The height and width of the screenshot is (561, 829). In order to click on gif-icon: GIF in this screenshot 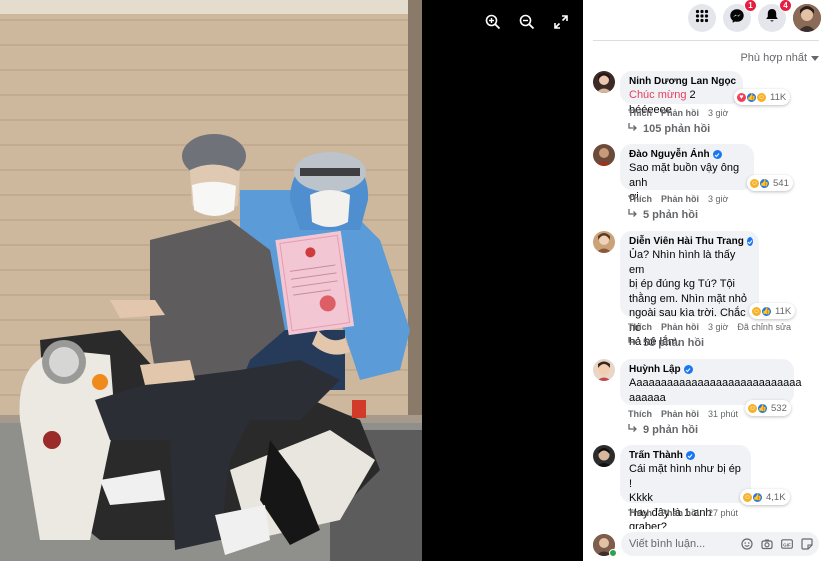, I will do `click(787, 544)`.